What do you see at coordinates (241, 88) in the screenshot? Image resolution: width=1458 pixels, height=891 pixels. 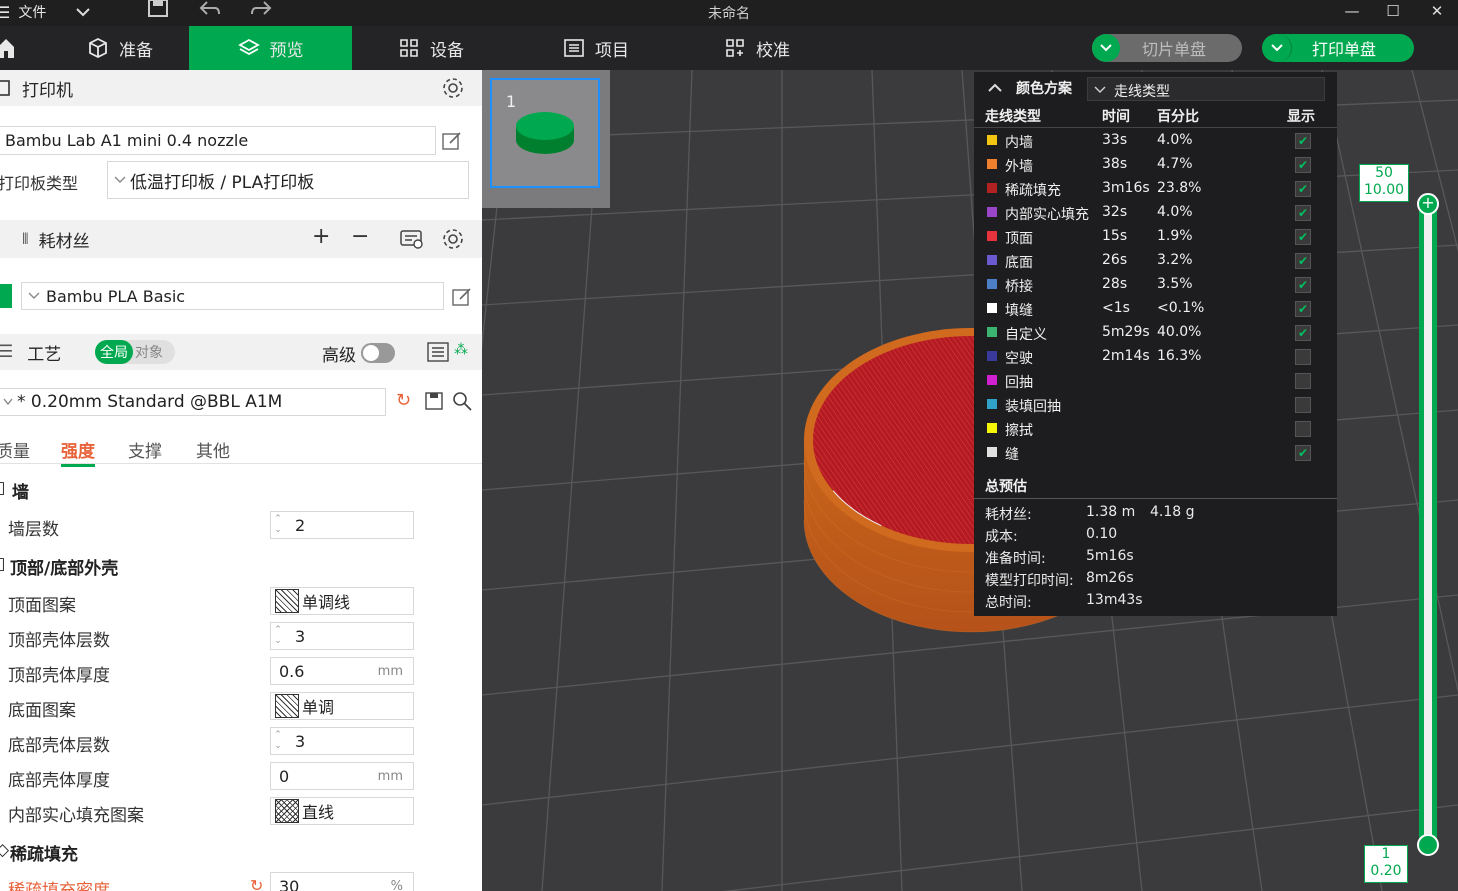 I see `printer-section-header: 打印机` at bounding box center [241, 88].